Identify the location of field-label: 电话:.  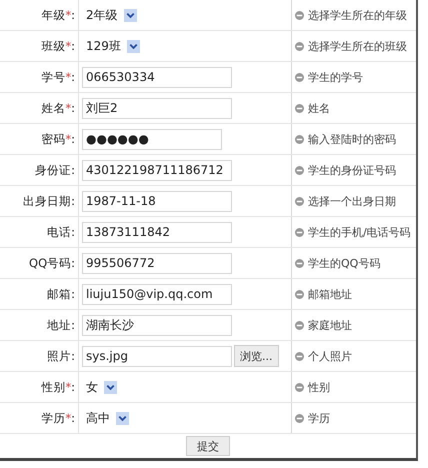
(61, 232).